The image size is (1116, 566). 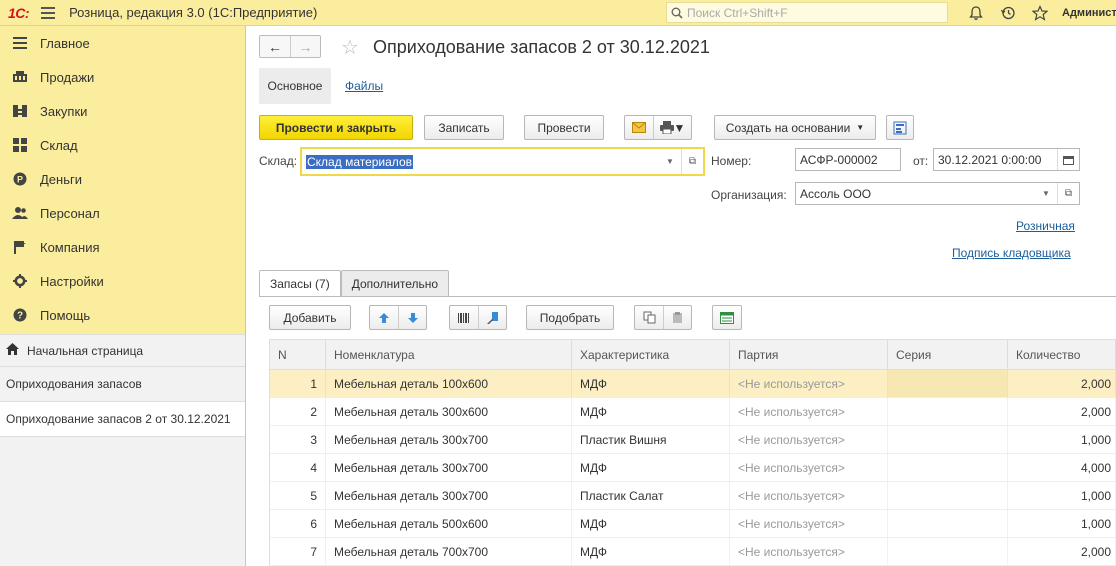 What do you see at coordinates (1008, 13) in the screenshot?
I see `history-icon` at bounding box center [1008, 13].